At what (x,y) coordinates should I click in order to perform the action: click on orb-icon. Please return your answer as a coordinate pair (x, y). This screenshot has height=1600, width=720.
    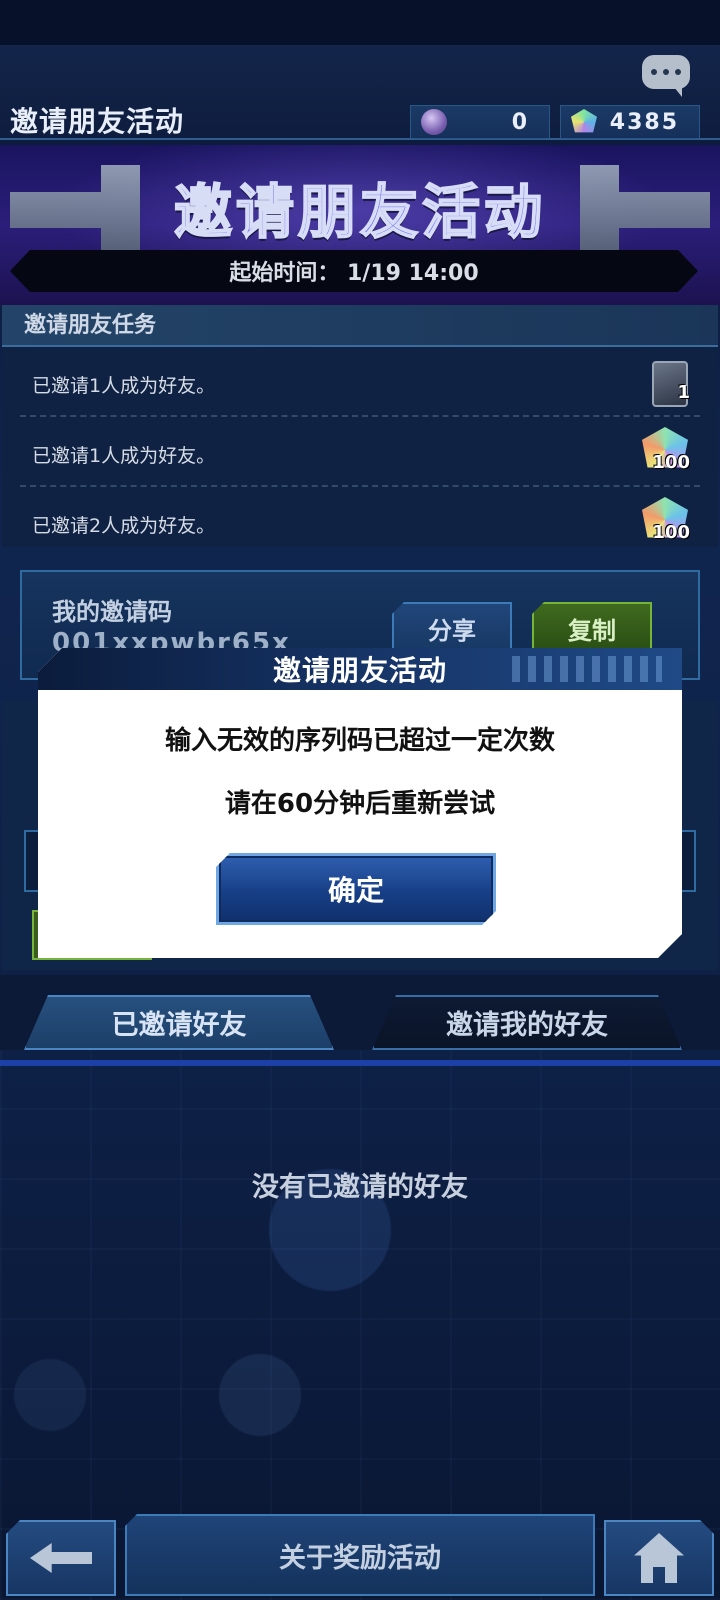
    Looking at the image, I should click on (434, 122).